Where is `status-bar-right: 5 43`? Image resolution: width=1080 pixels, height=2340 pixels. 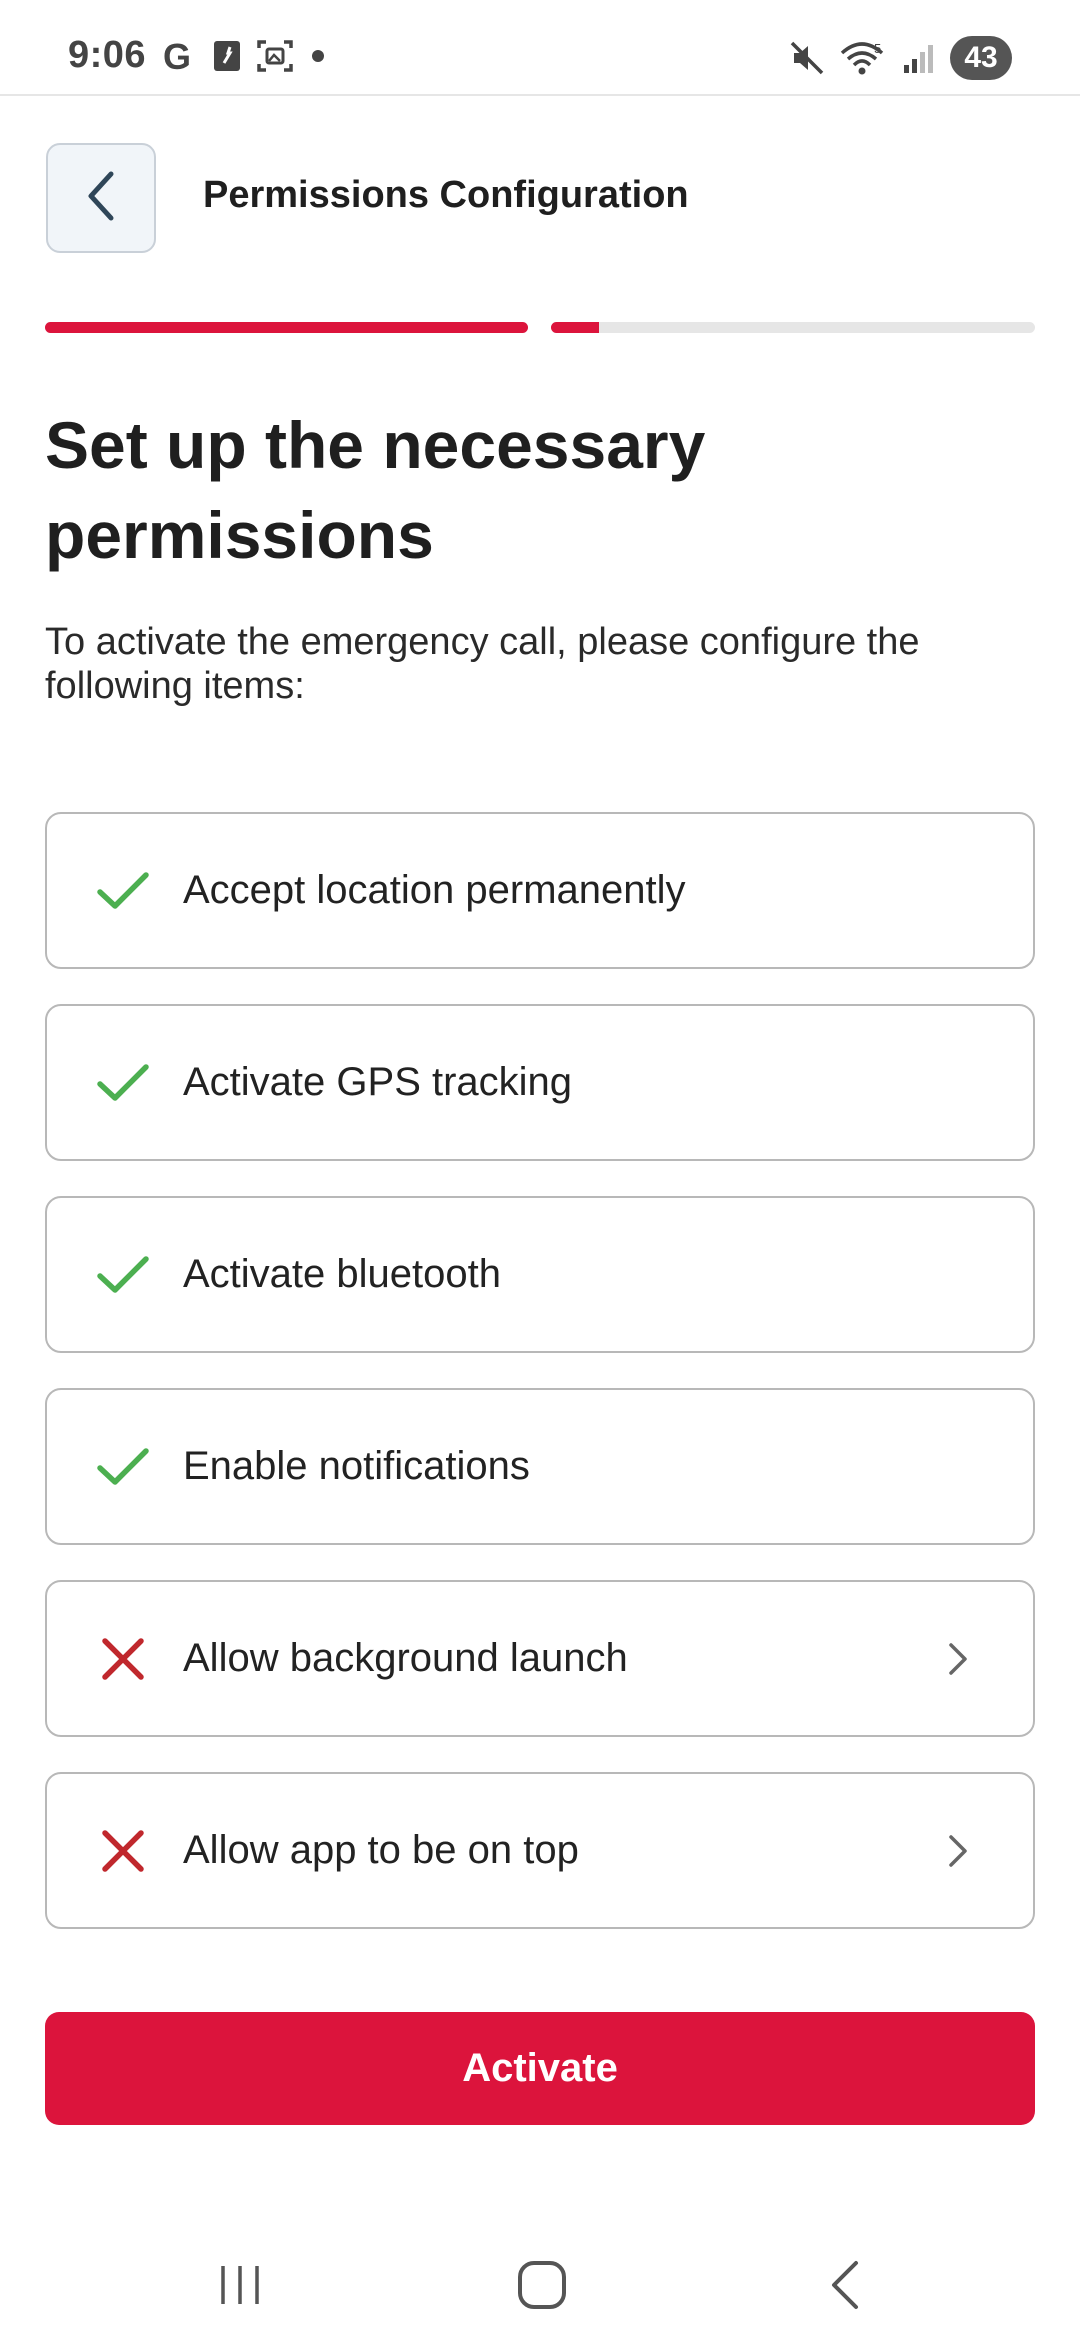 status-bar-right: 5 43 is located at coordinates (900, 58).